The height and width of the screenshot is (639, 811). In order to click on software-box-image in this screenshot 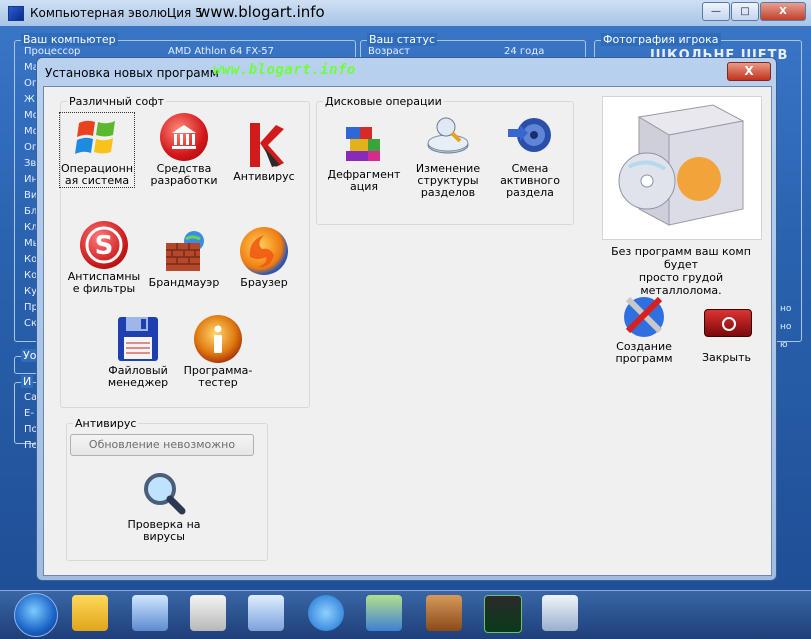, I will do `click(682, 168)`.